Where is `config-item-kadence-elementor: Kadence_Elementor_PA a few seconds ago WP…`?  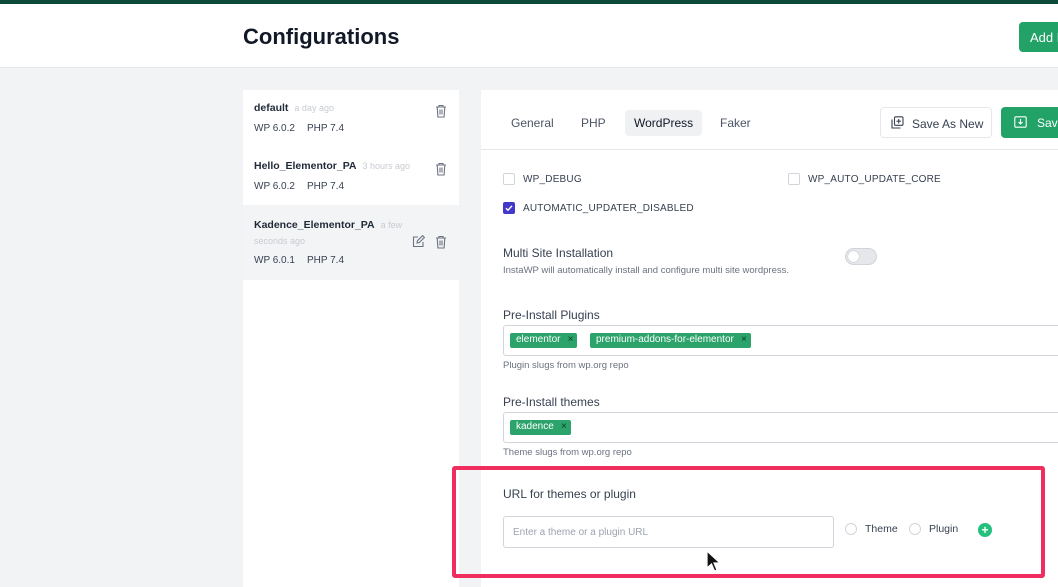
config-item-kadence-elementor: Kadence_Elementor_PA a few seconds ago WP… is located at coordinates (351, 242).